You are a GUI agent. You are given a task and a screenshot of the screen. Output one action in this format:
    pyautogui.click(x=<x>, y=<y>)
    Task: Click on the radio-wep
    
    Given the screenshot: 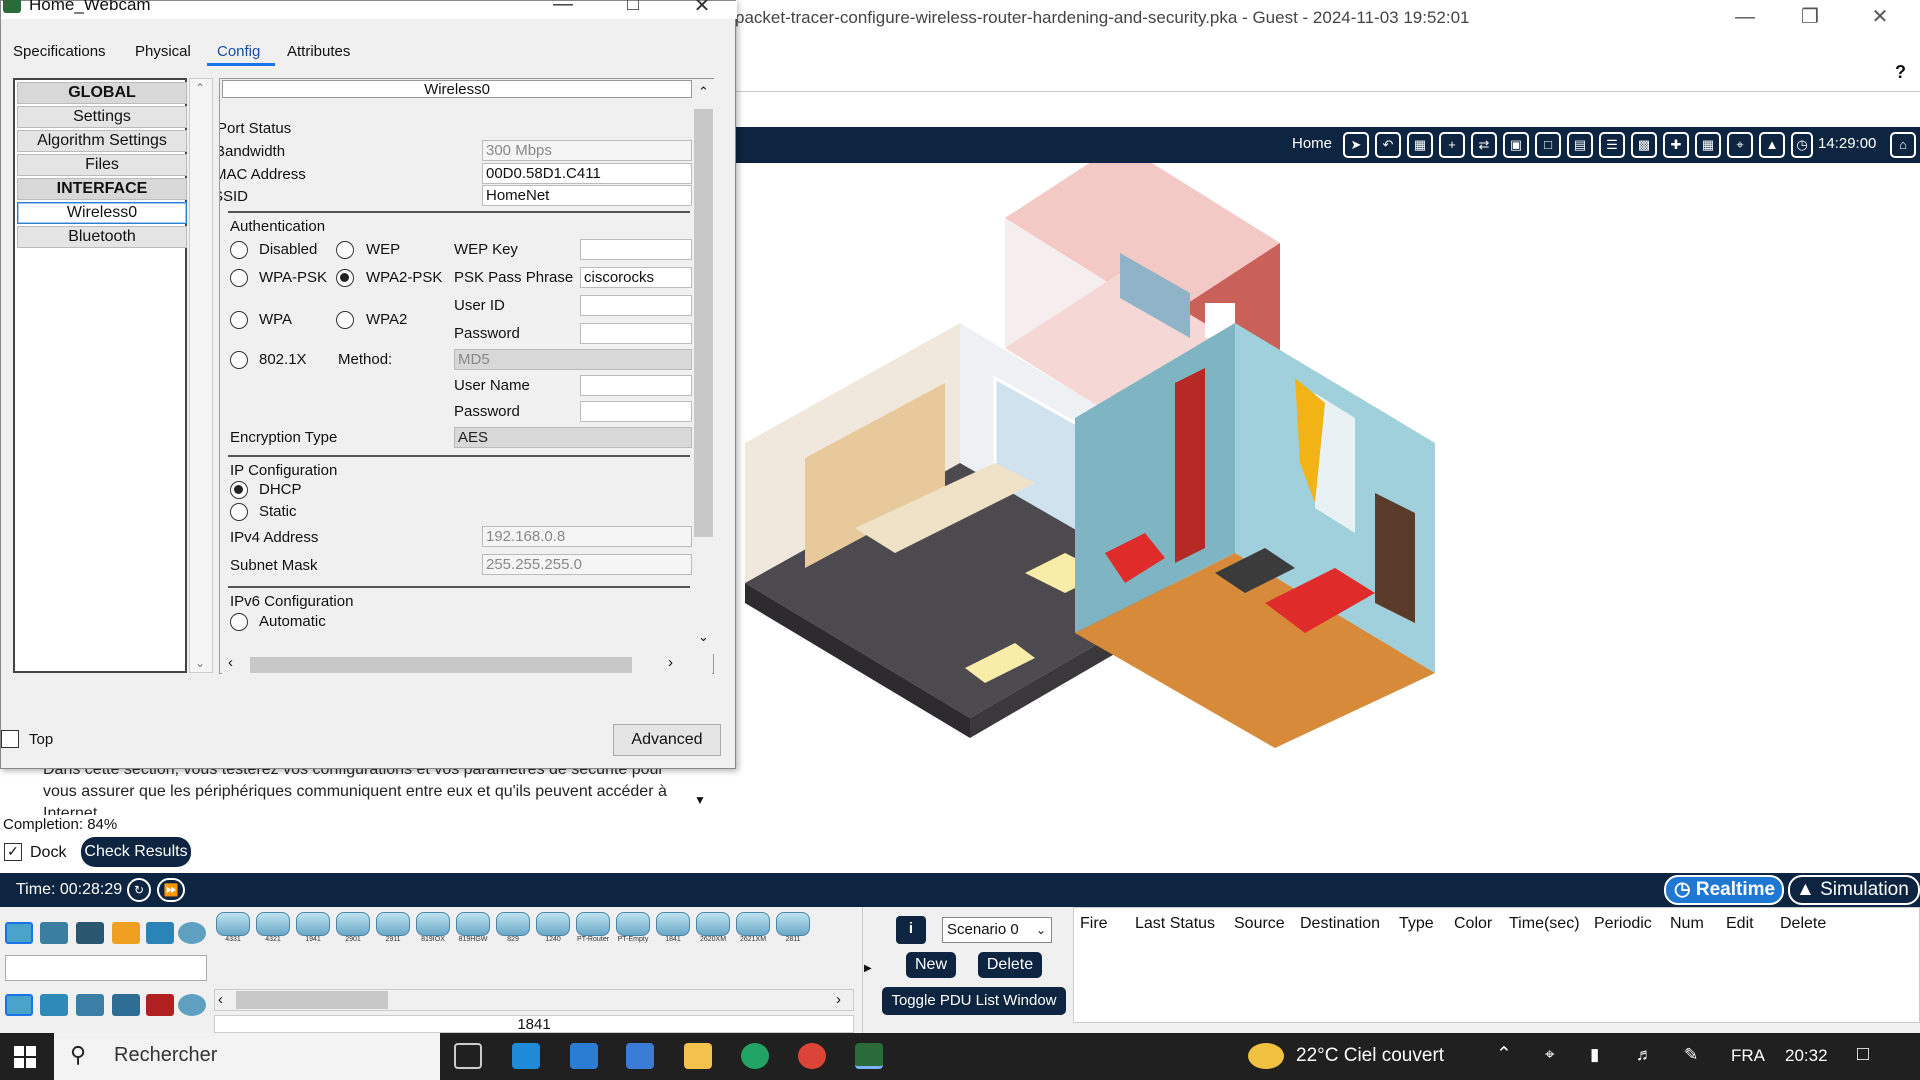 What is the action you would take?
    pyautogui.click(x=345, y=250)
    